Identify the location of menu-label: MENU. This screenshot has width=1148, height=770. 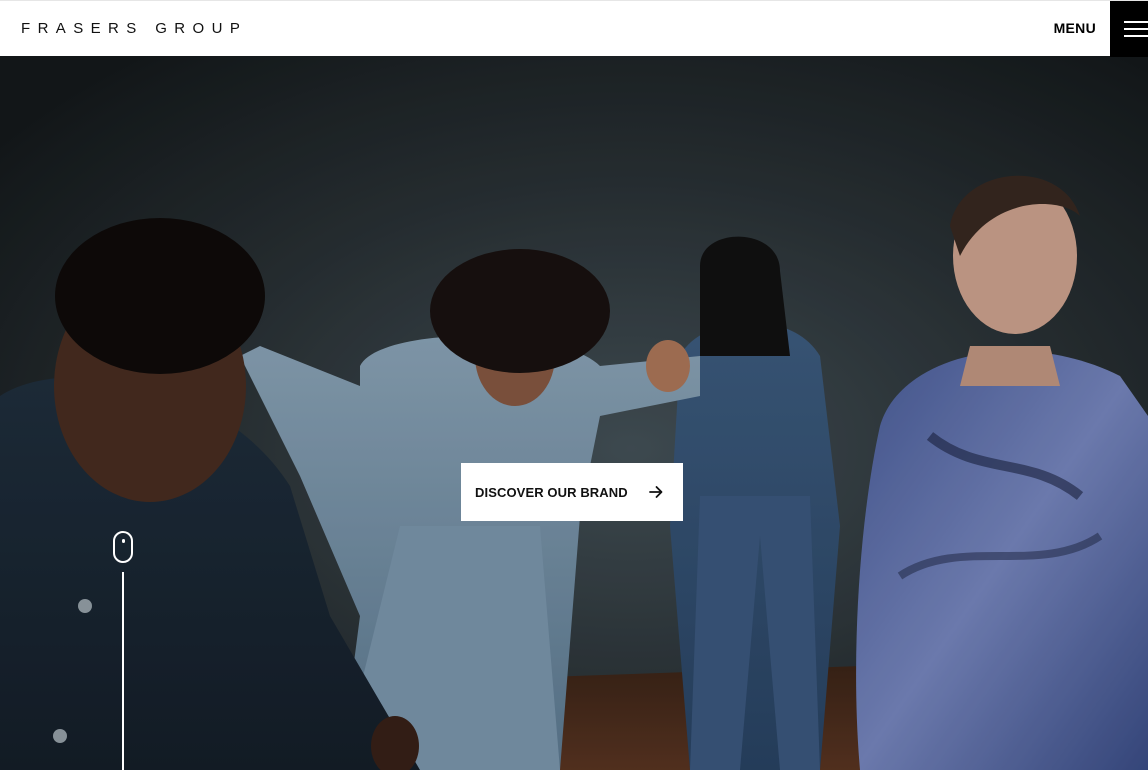
(1075, 28).